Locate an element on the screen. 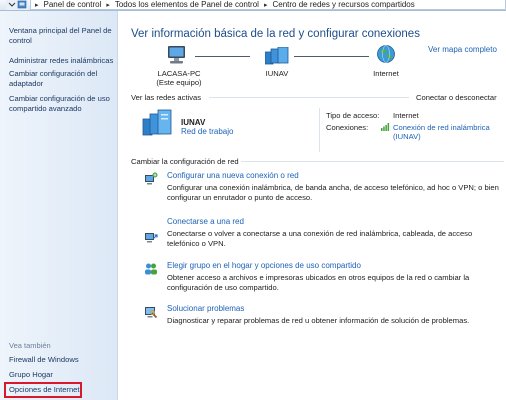  sidebar-link-adapter-settings: Cambiar configuración del adaptador is located at coordinates (62, 79).